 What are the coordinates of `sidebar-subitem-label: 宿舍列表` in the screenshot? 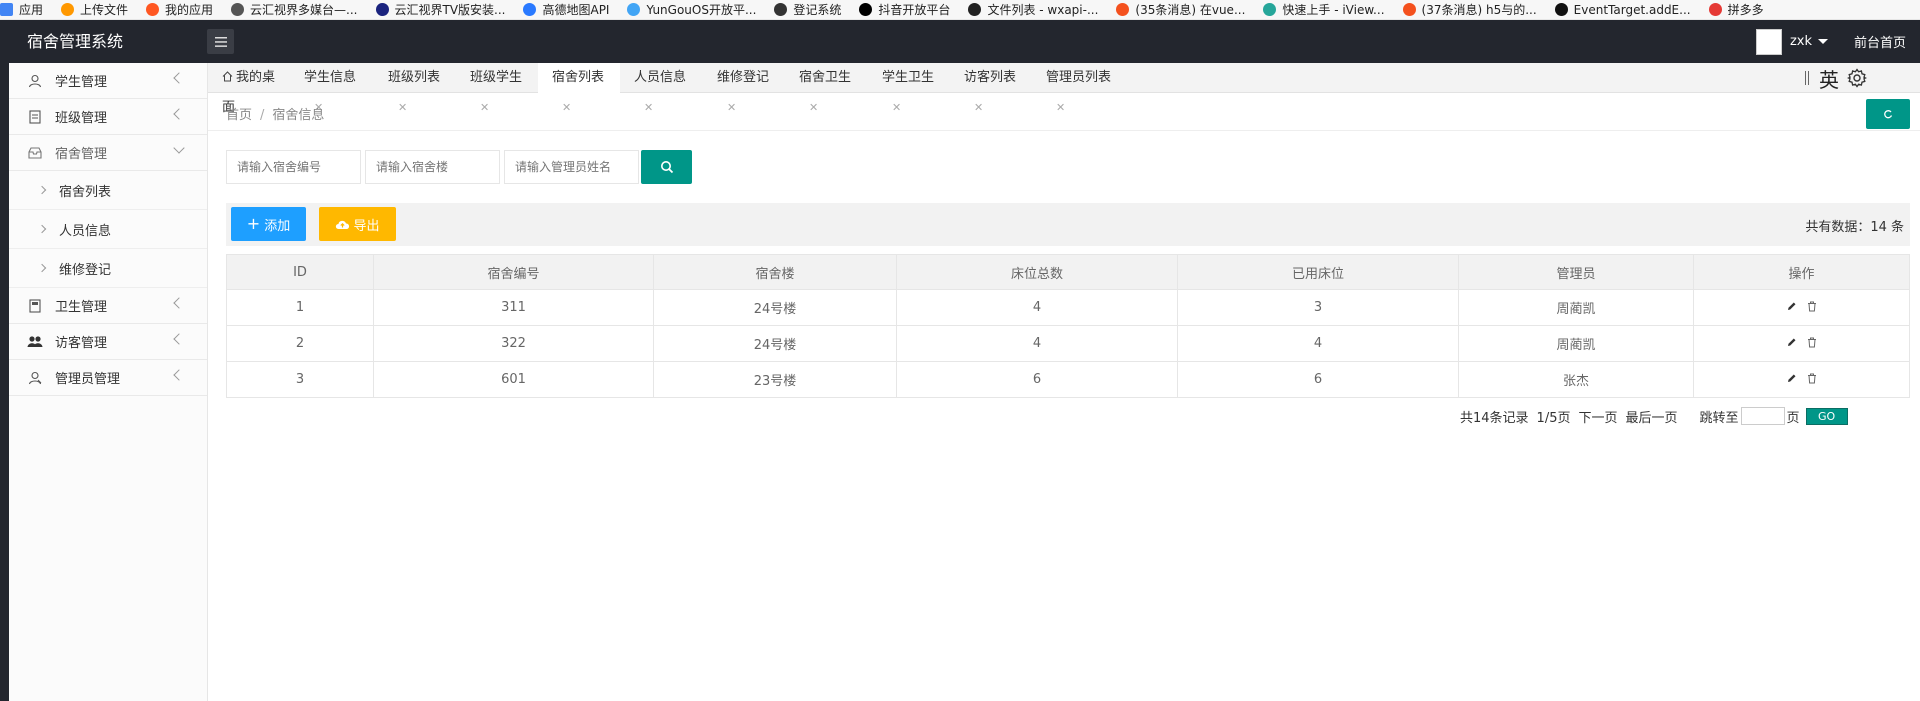 It's located at (85, 192).